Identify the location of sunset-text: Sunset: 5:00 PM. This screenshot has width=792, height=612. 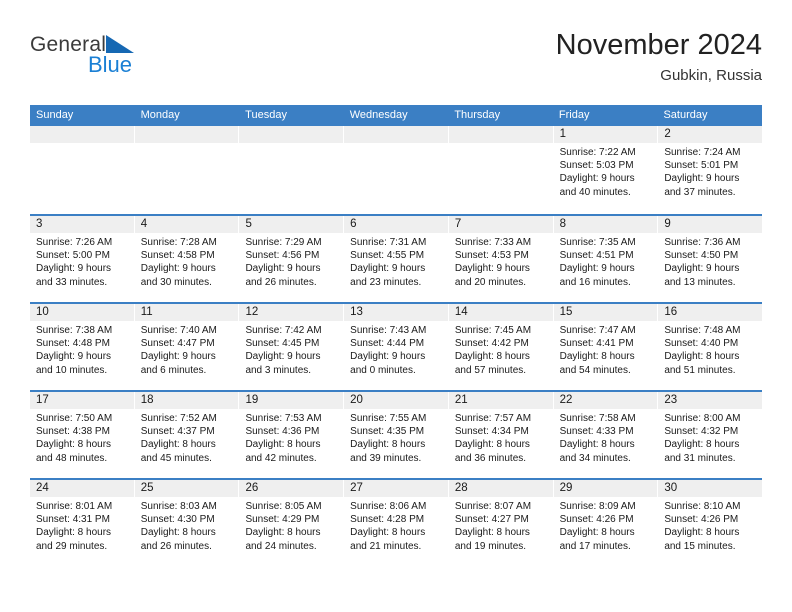
(73, 256).